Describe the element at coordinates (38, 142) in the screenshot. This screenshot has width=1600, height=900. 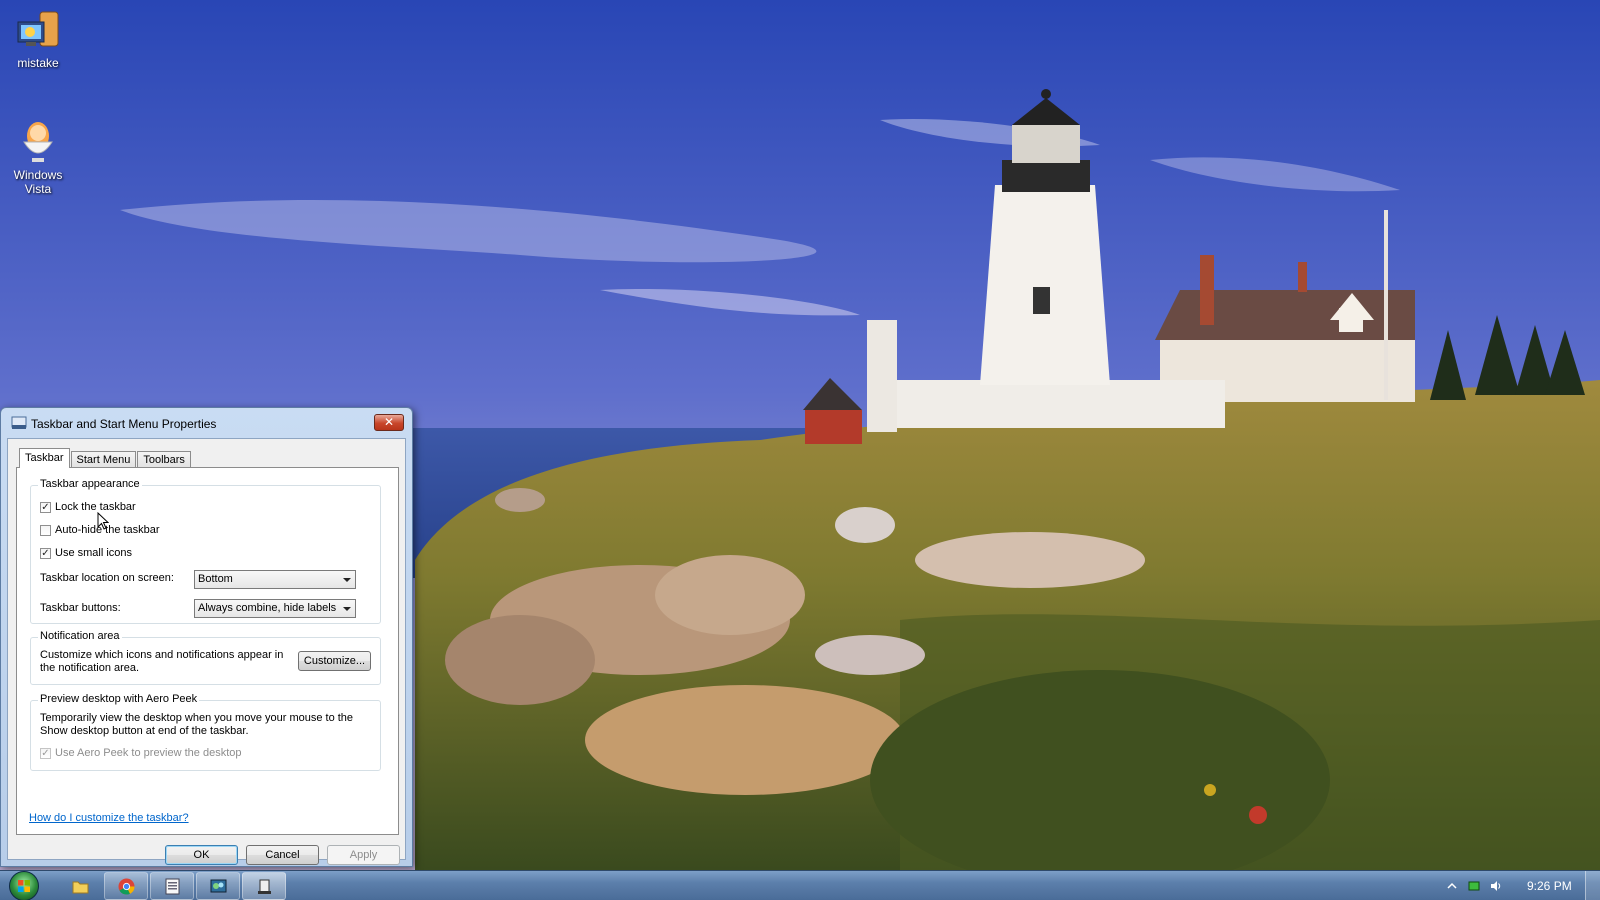
I see `egg-cup-icon` at that location.